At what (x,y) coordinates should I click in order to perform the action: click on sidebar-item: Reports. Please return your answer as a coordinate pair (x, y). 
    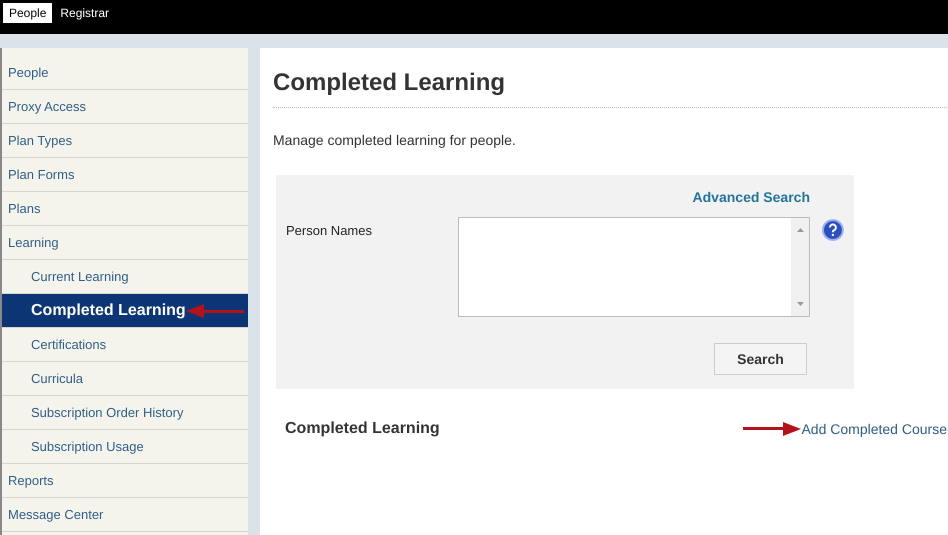
    Looking at the image, I should click on (28, 480).